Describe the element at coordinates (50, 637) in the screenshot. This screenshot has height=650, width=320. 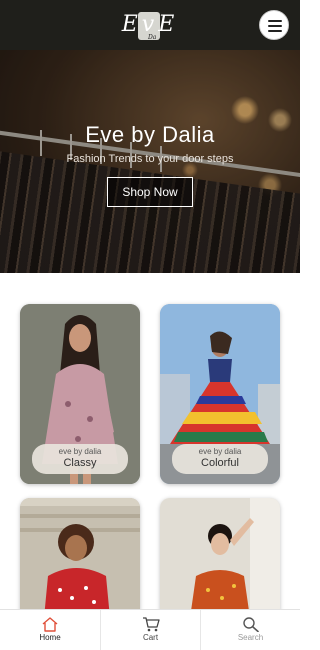
I see `nav-home-label: Home` at that location.